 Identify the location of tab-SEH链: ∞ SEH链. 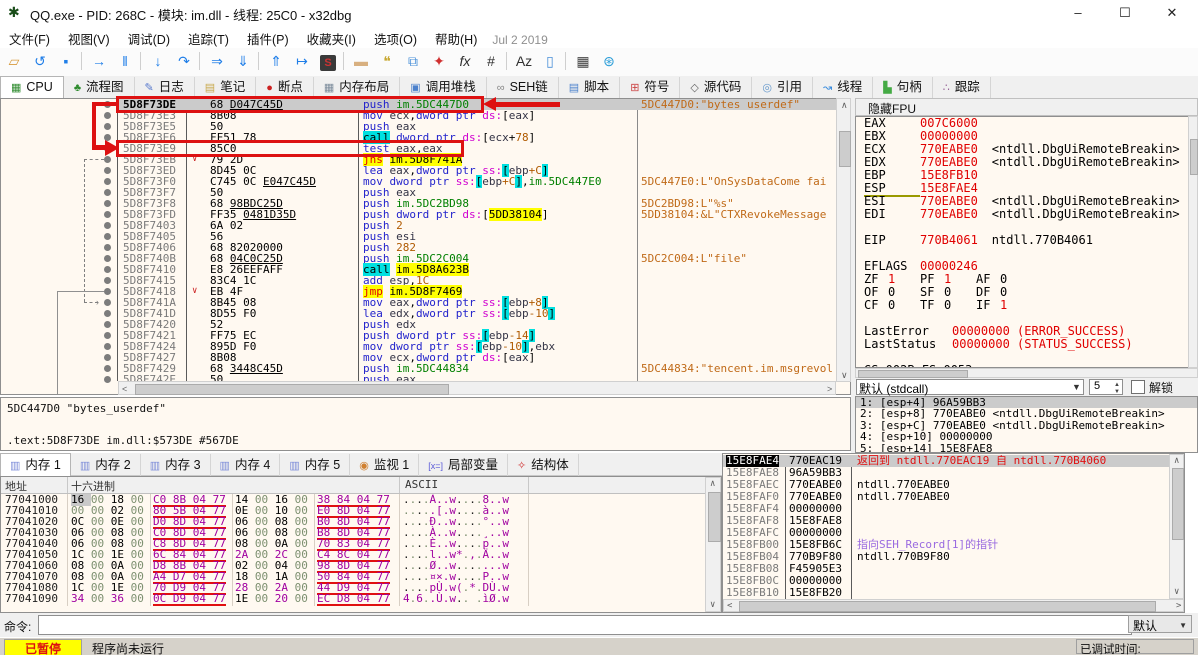
(523, 87).